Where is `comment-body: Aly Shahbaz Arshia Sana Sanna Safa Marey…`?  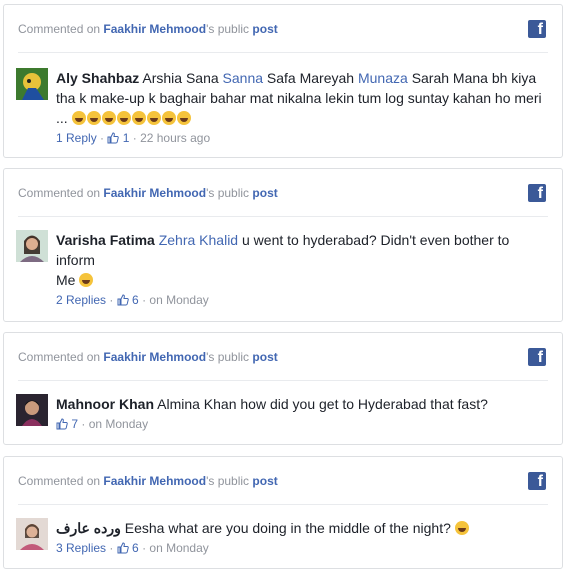
comment-body: Aly Shahbaz Arshia Sana Sanna Safa Marey… is located at coordinates (302, 107).